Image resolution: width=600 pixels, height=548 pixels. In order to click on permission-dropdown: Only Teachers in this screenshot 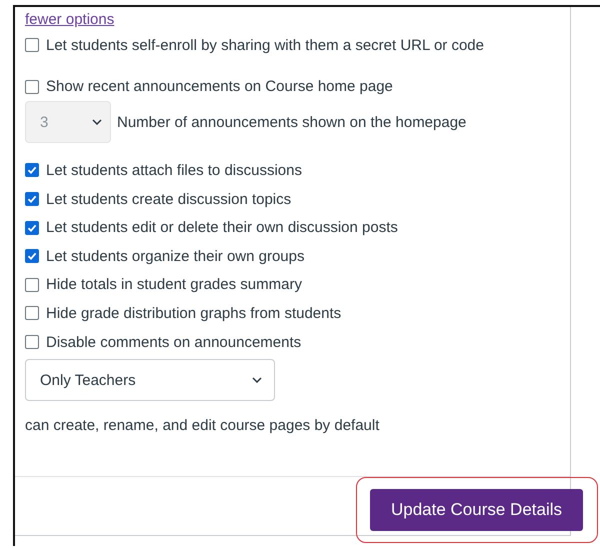, I will do `click(150, 380)`.